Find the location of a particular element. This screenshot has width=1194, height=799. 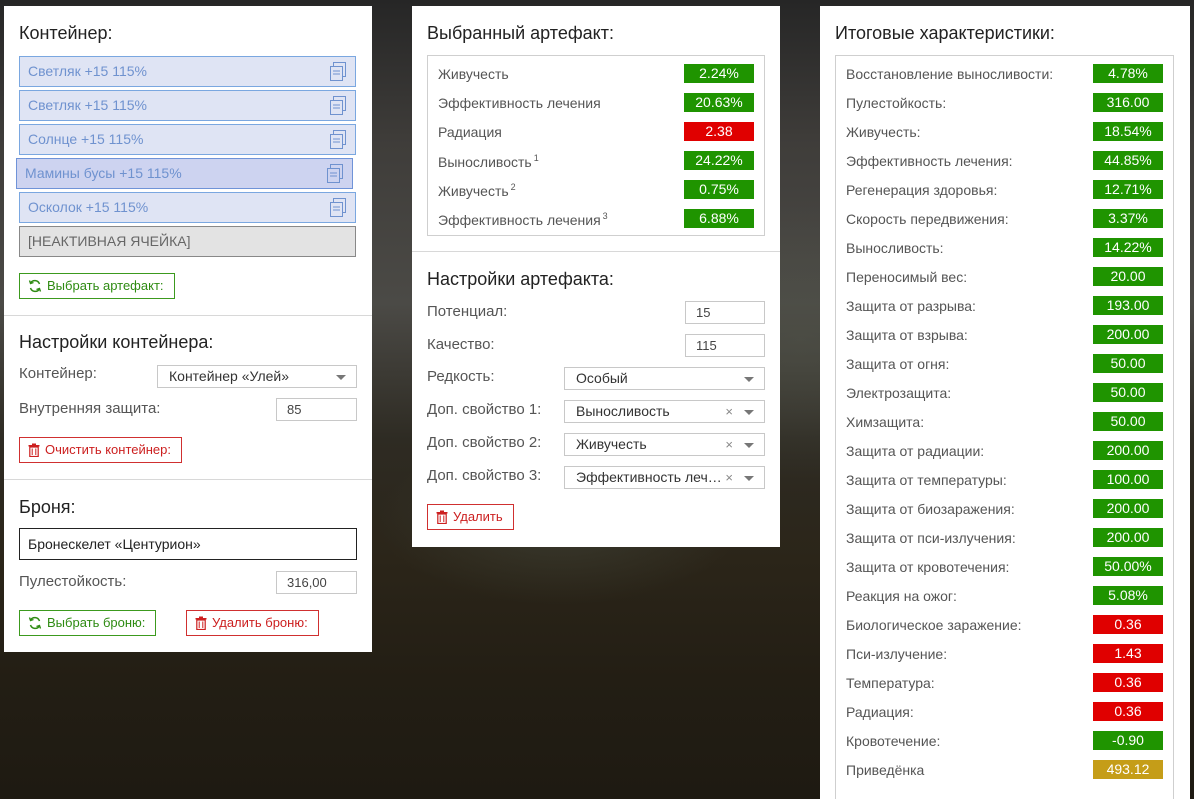

totals-stat-row: Пси-излучение: 1.43 is located at coordinates (1004, 654).